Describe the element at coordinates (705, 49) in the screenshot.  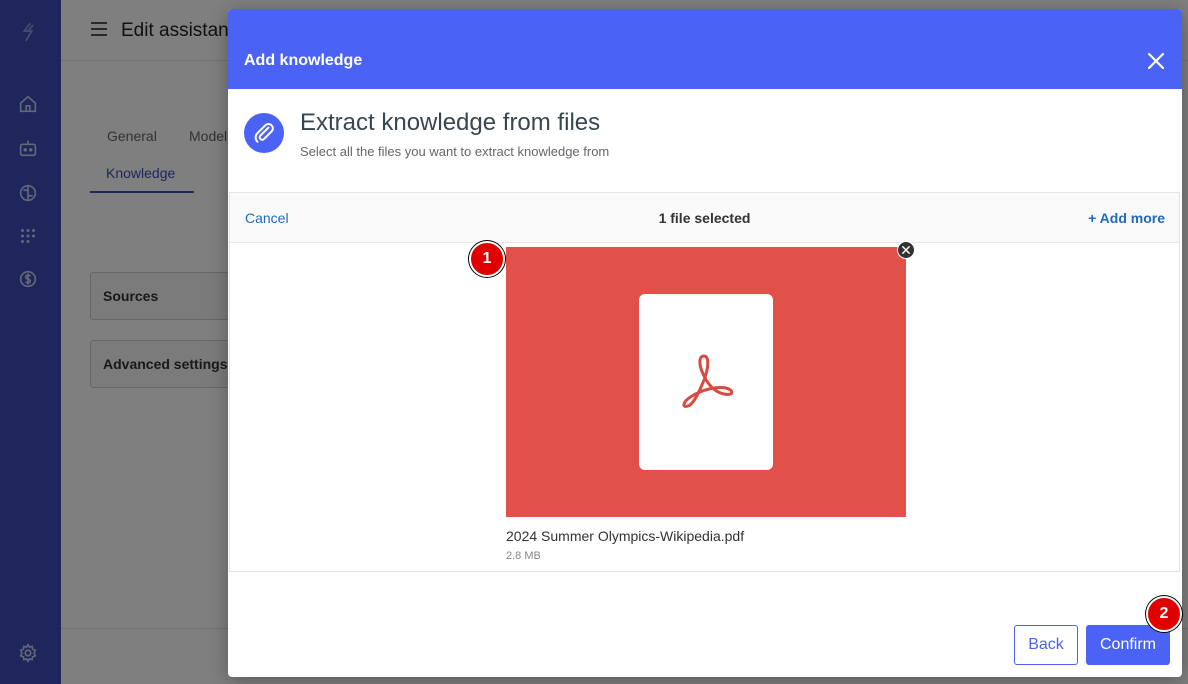
I see `modal-header: Add knowledge` at that location.